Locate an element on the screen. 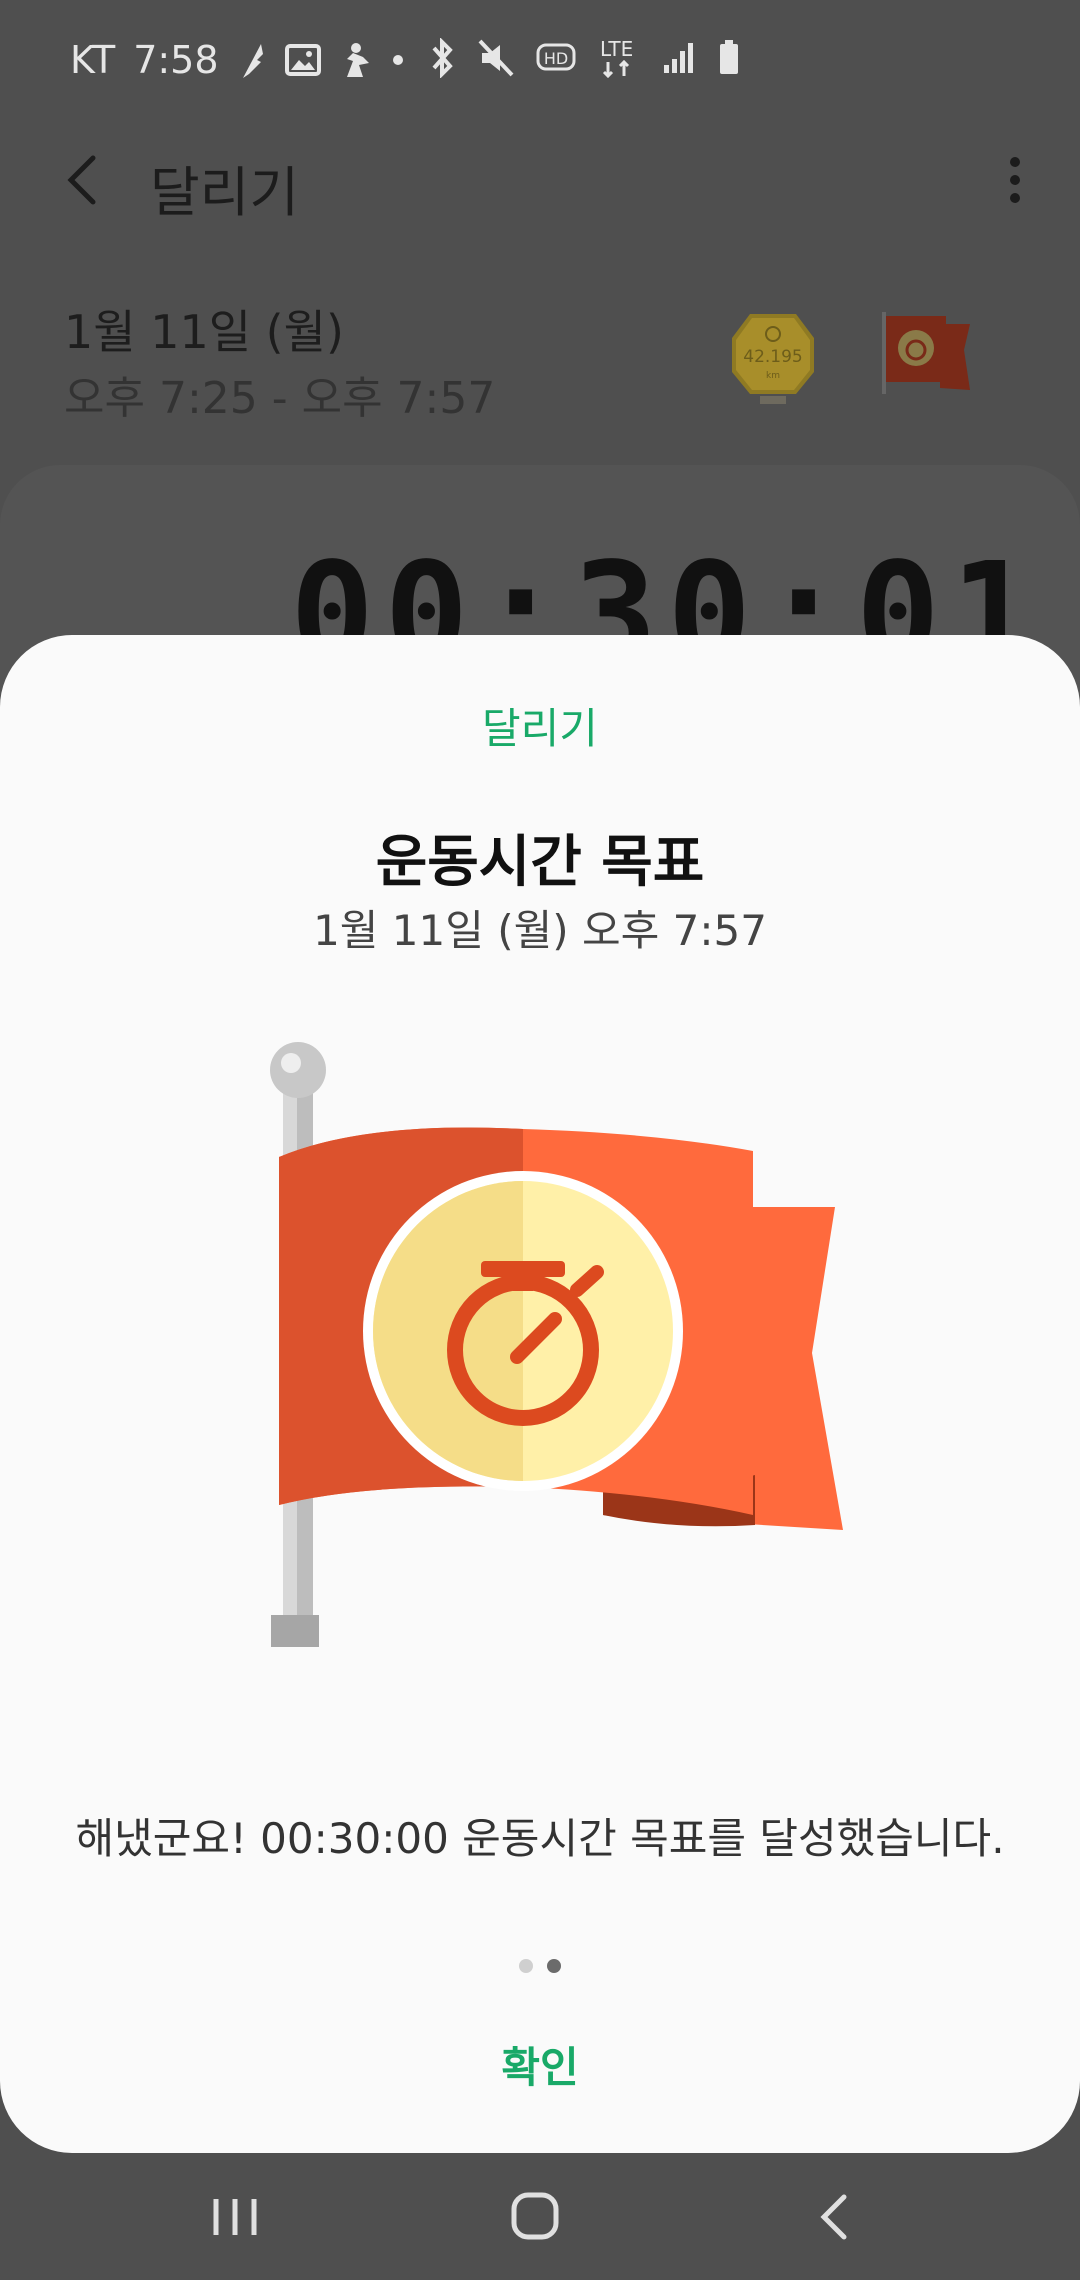 This screenshot has height=2280, width=1080. home-icon is located at coordinates (535, 2216).